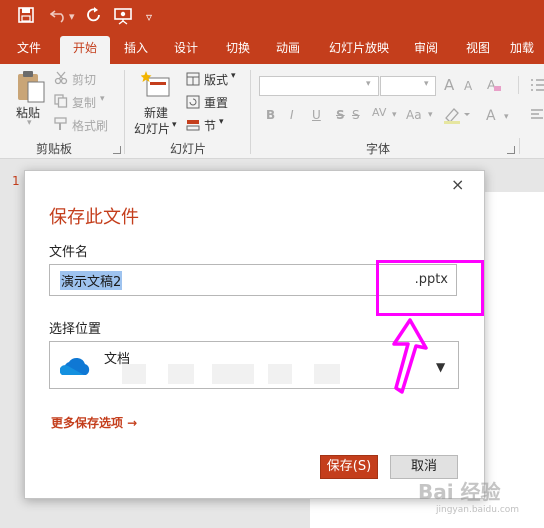  Describe the element at coordinates (368, 84) in the screenshot. I see `font-name-dropdown-icon: ▾` at that location.